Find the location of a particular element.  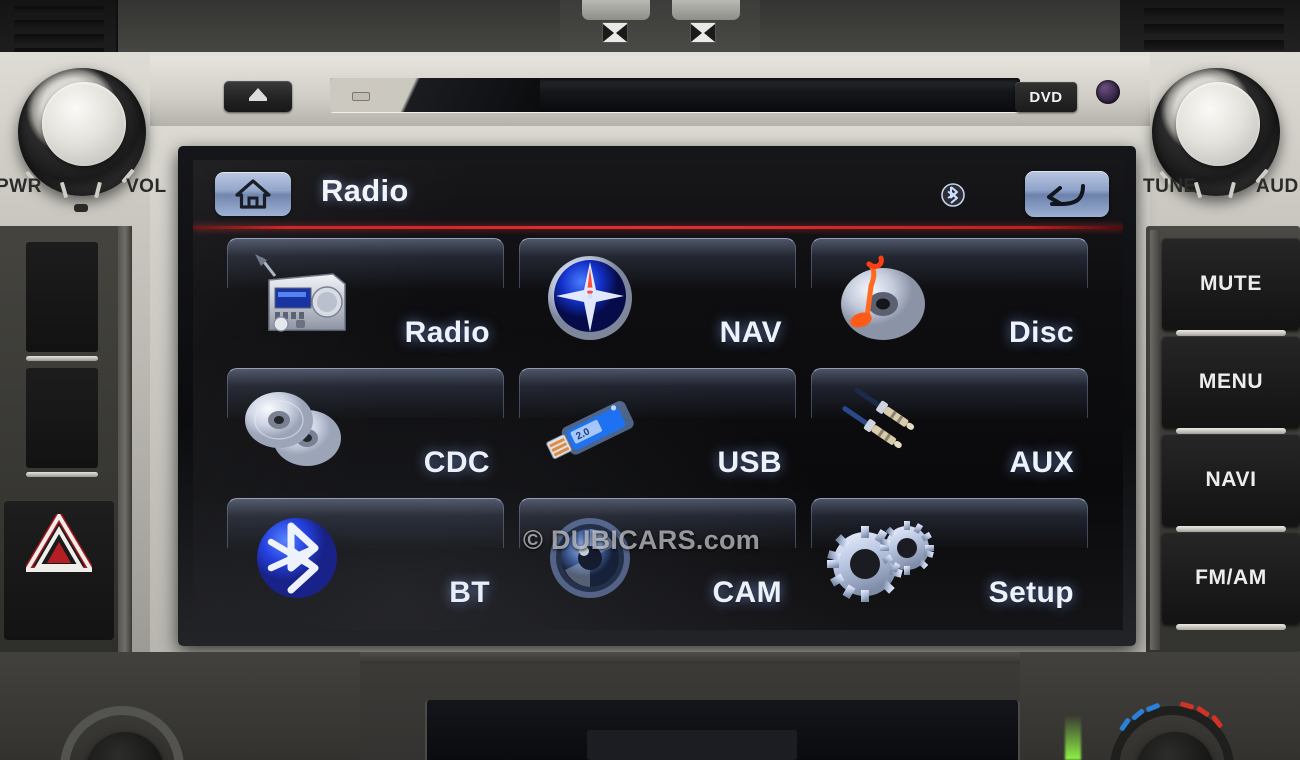

slot-marker is located at coordinates (361, 96).